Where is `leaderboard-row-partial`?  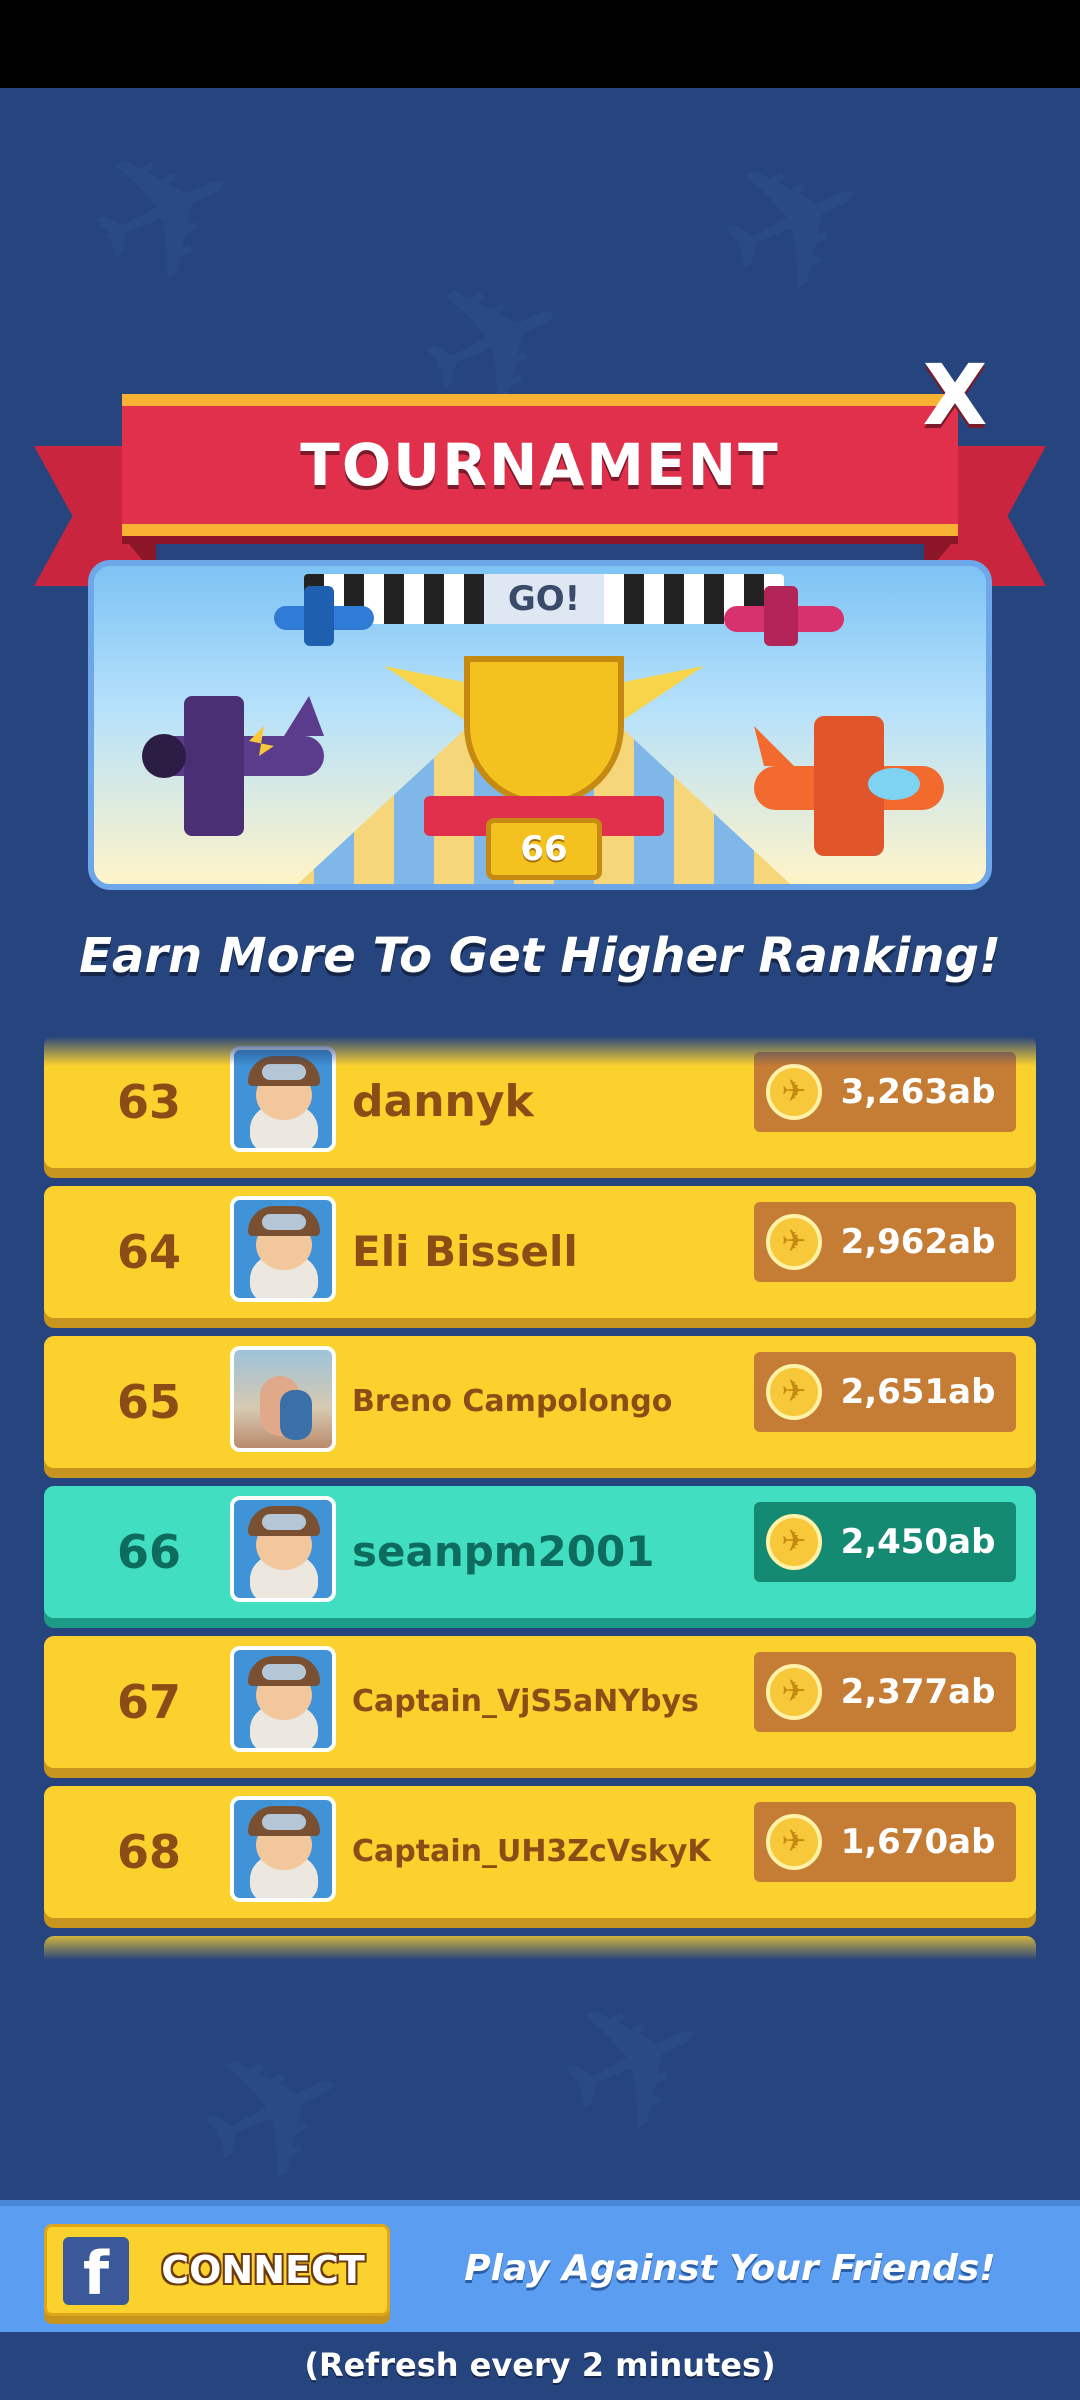 leaderboard-row-partial is located at coordinates (540, 1948).